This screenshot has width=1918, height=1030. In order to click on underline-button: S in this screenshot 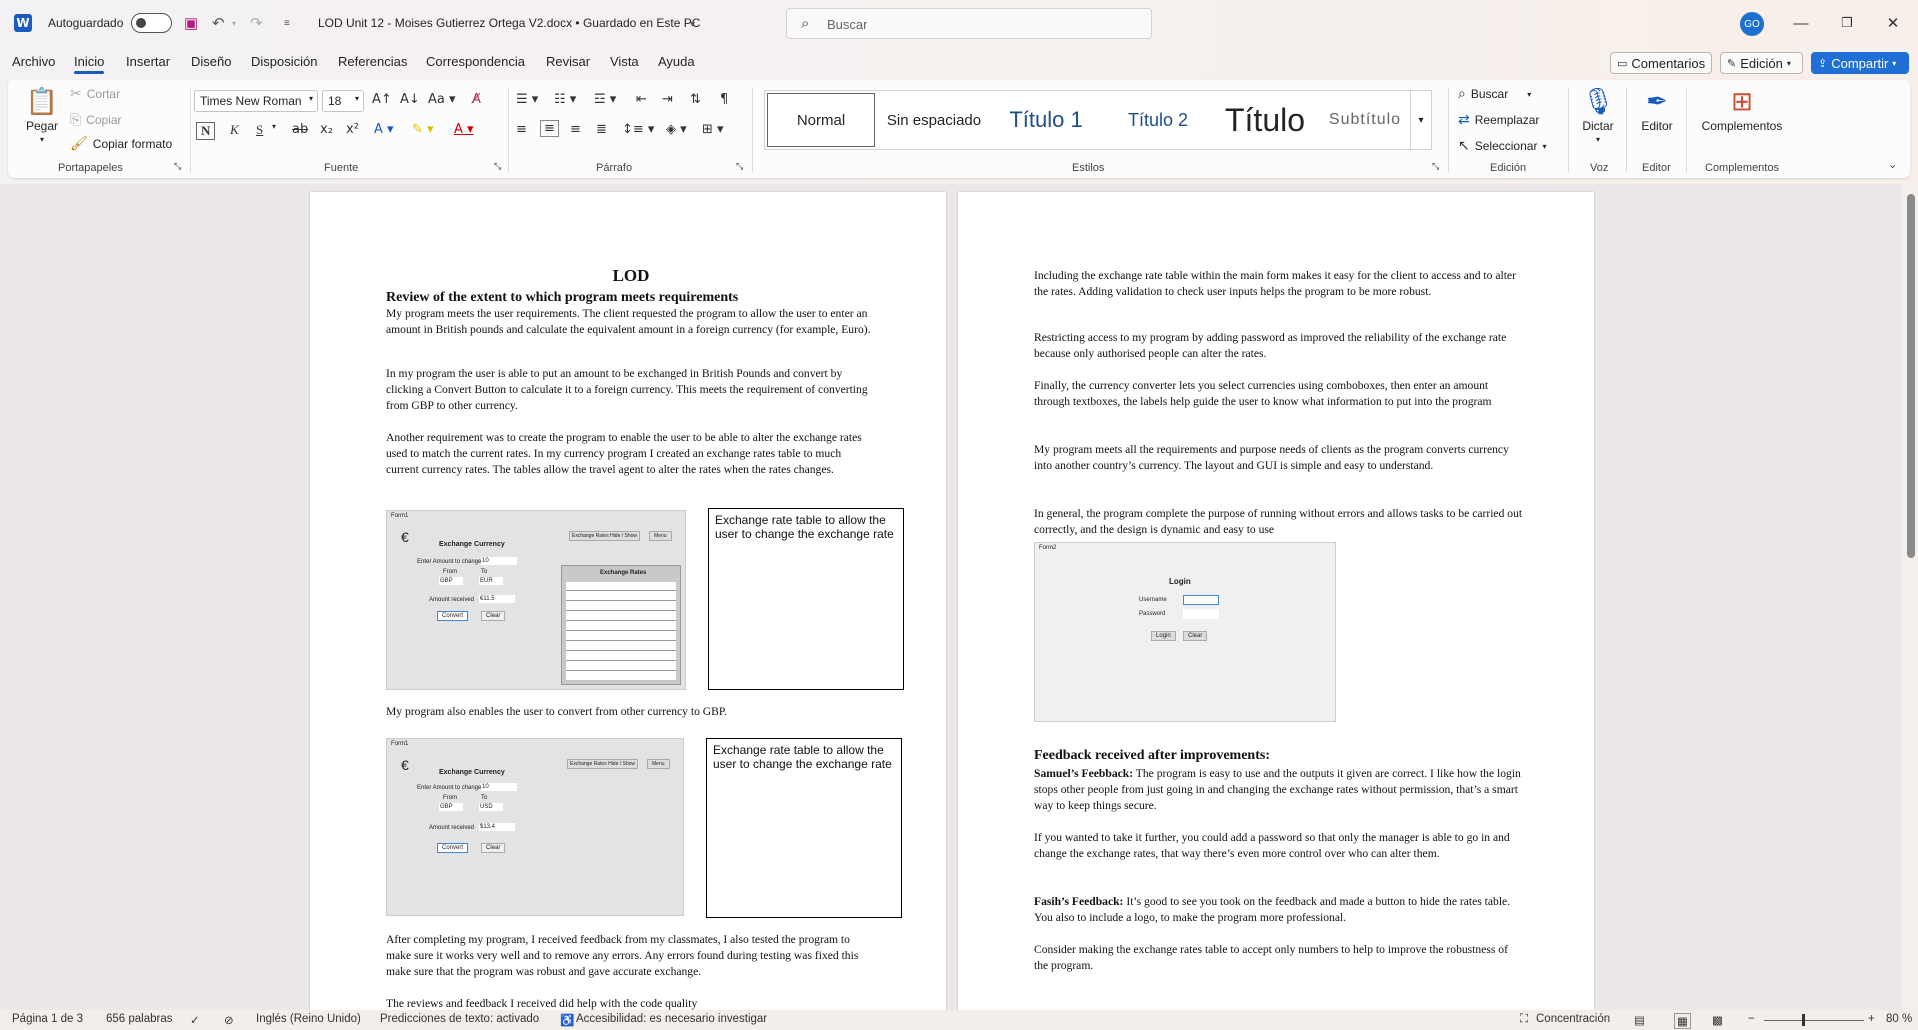, I will do `click(259, 130)`.